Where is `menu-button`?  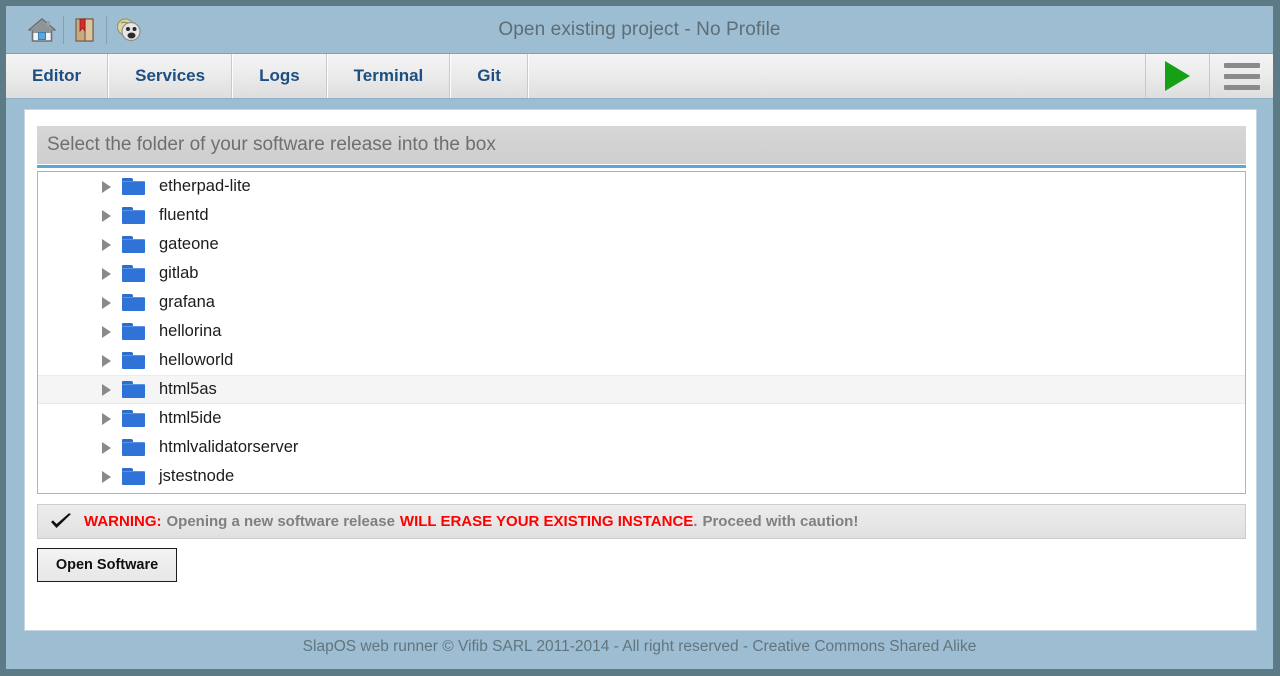
menu-button is located at coordinates (1241, 76).